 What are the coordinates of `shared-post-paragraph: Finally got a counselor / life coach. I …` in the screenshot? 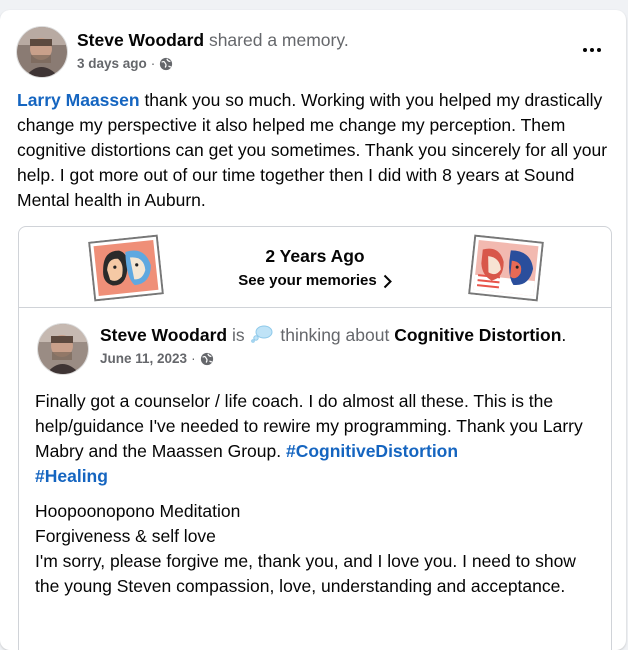 It's located at (315, 439).